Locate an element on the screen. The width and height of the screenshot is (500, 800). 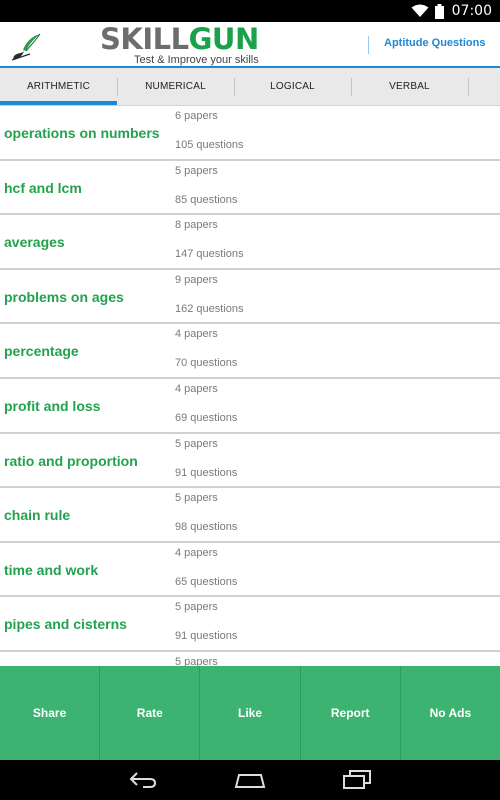
status-bar: 07:00 is located at coordinates (250, 11).